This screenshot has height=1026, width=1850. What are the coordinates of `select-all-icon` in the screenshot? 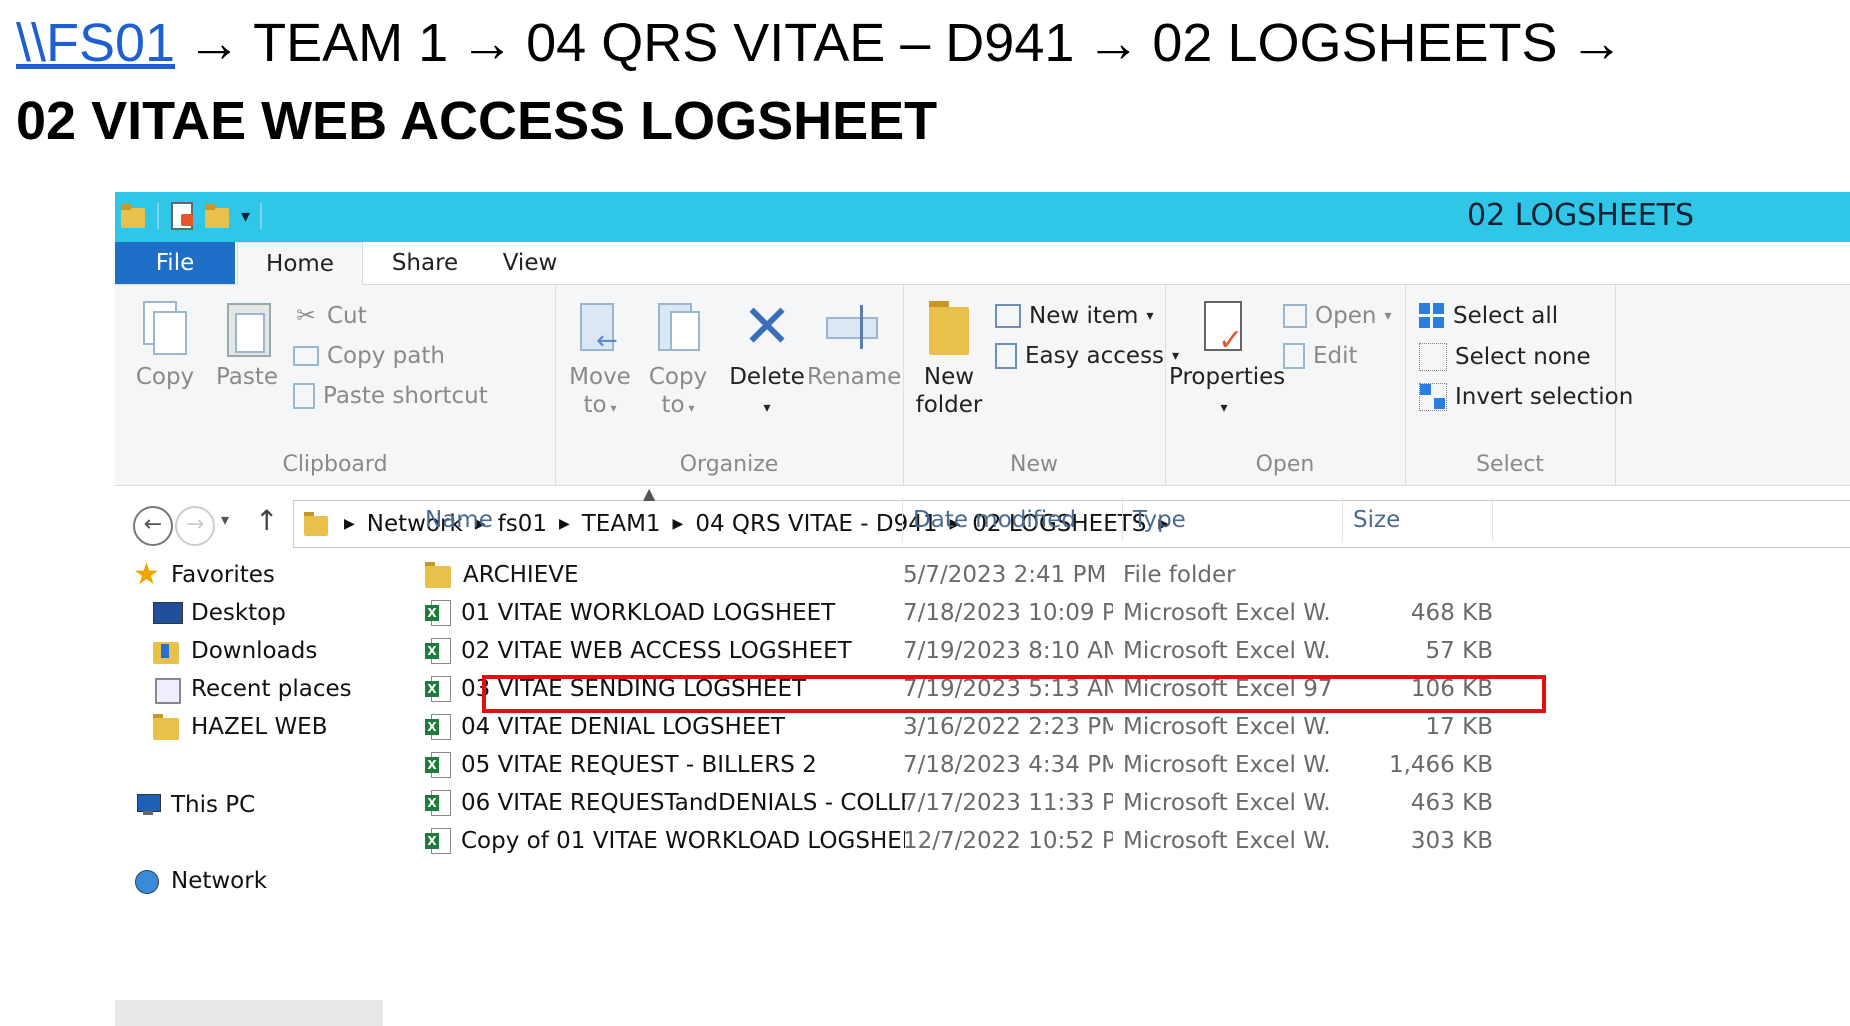 It's located at (1432, 316).